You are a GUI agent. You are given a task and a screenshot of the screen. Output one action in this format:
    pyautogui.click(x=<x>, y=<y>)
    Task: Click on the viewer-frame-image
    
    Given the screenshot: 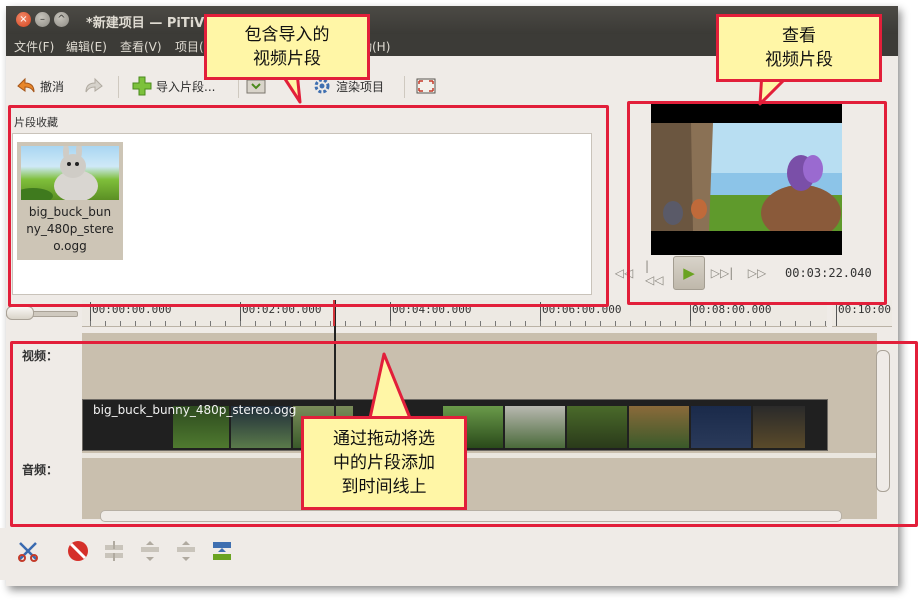 What is the action you would take?
    pyautogui.click(x=746, y=179)
    